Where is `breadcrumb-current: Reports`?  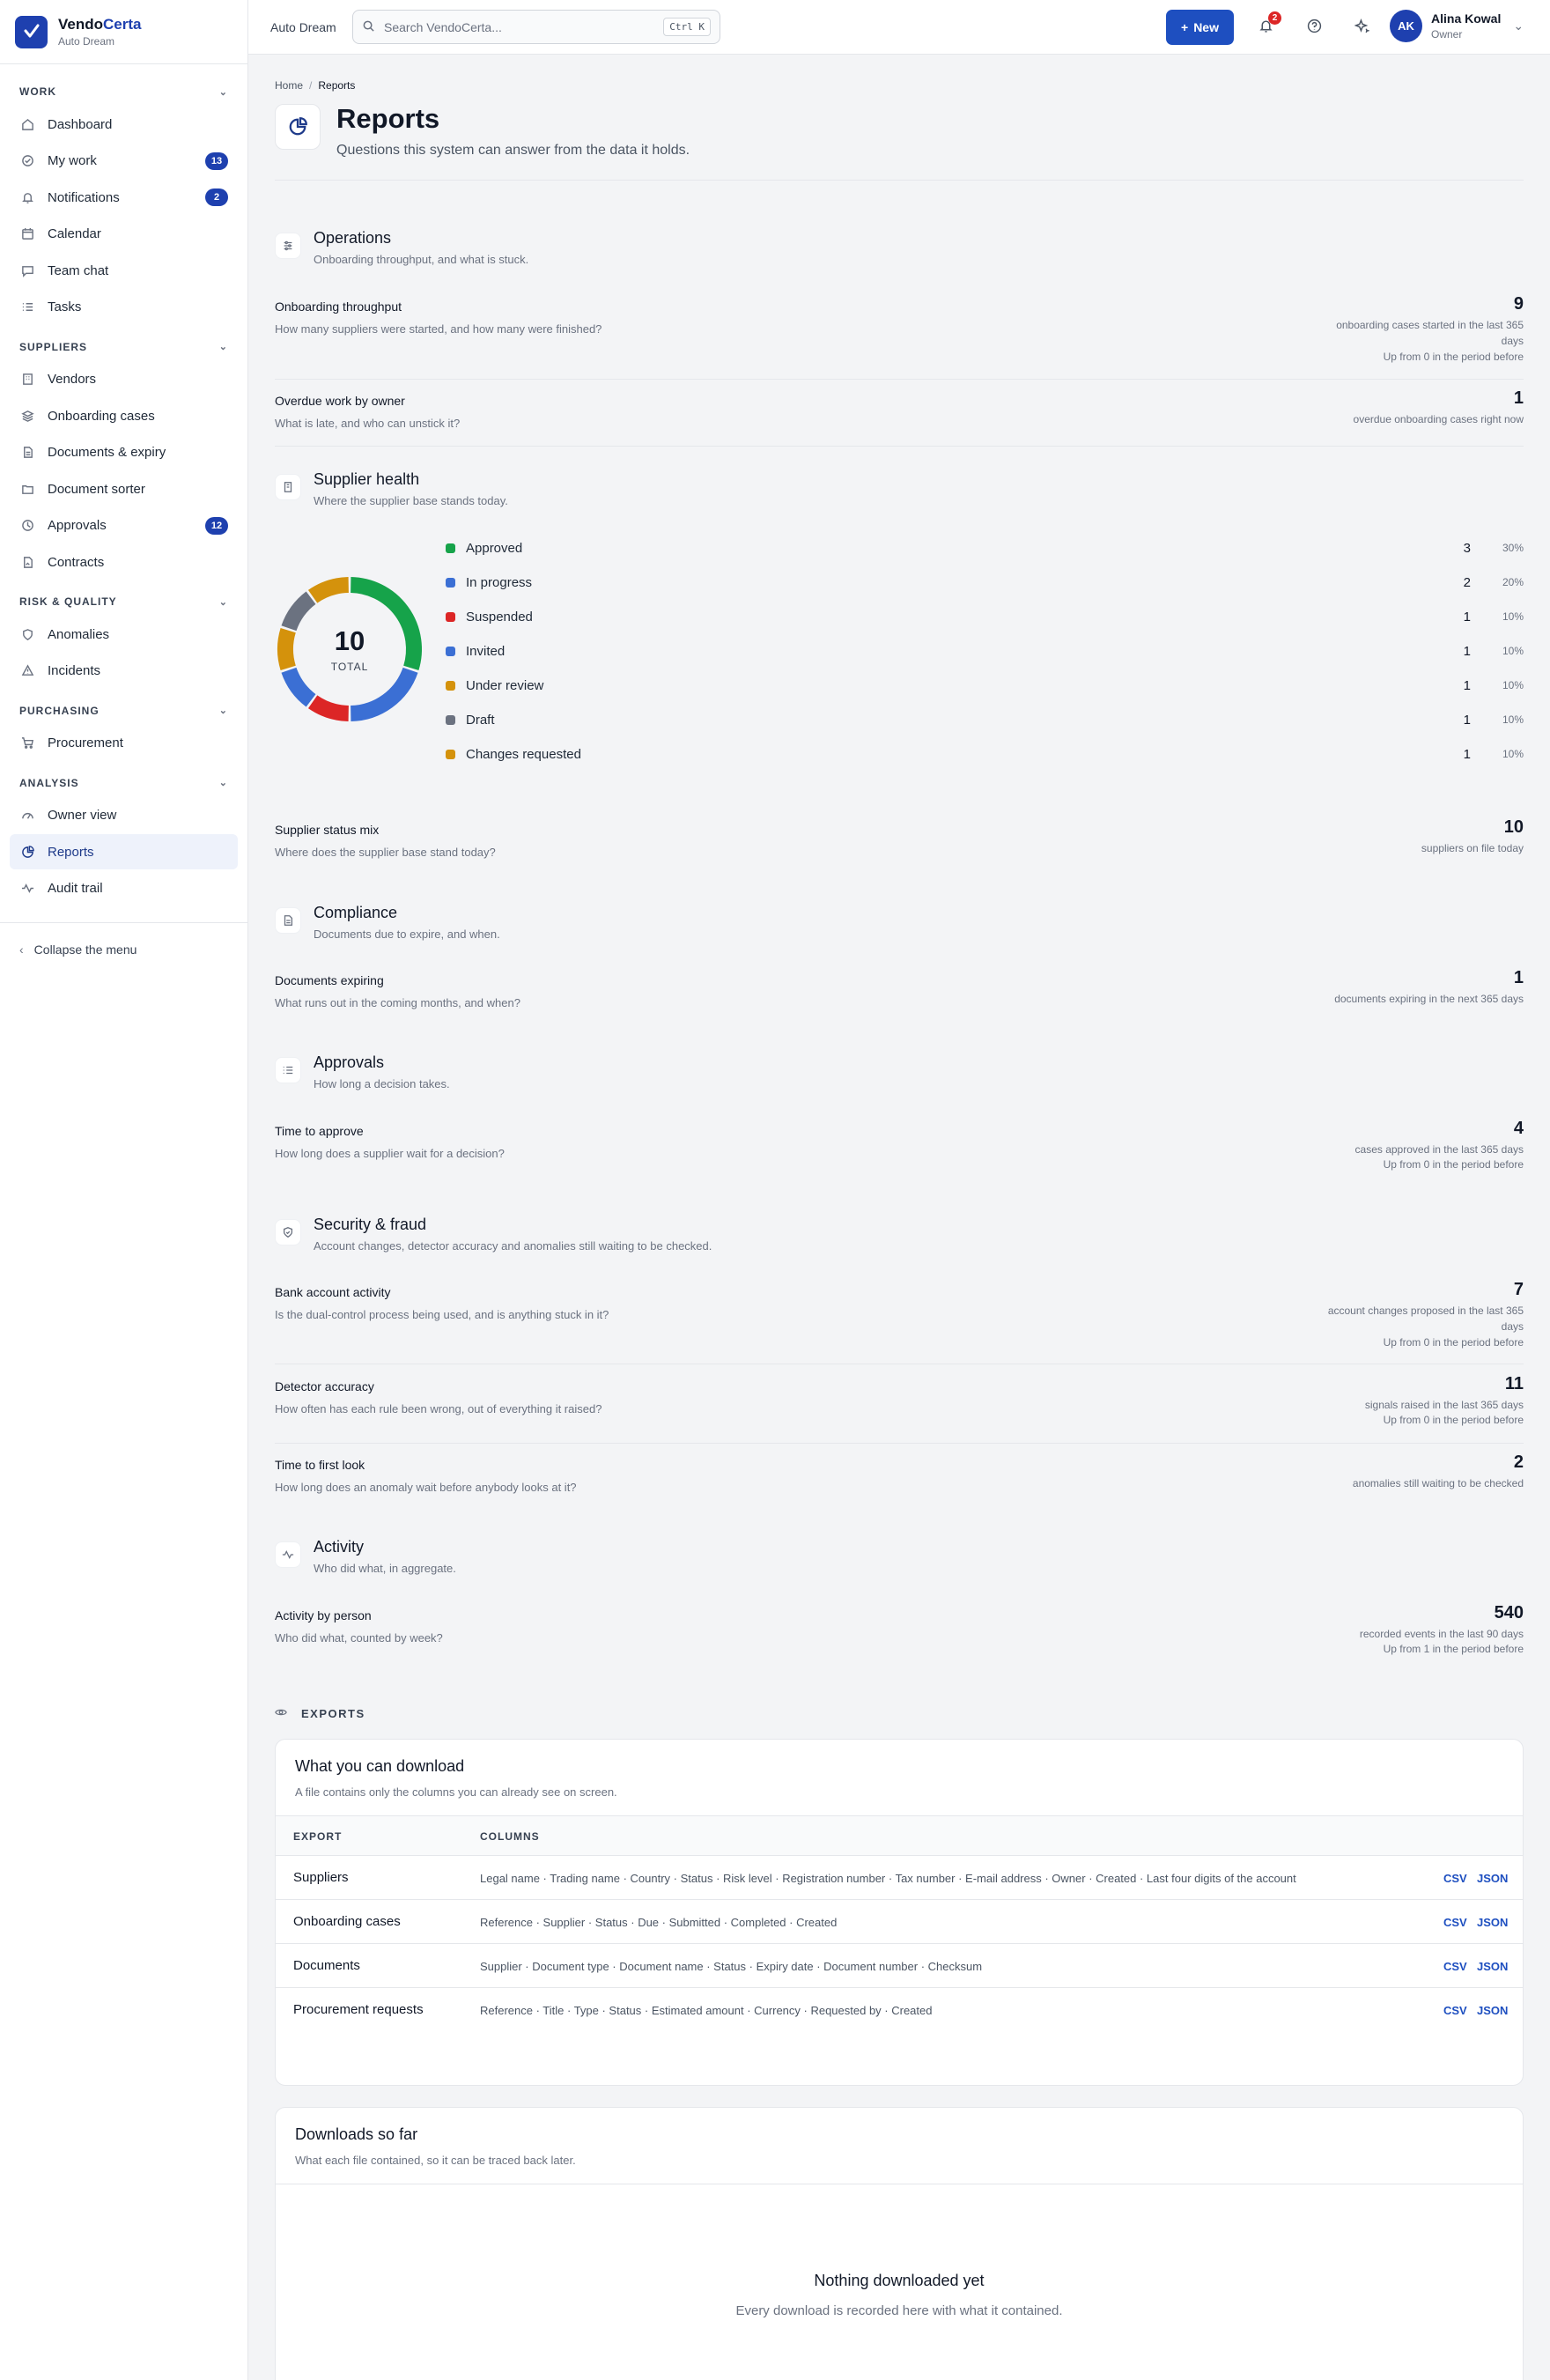
breadcrumb-current: Reports is located at coordinates (337, 85).